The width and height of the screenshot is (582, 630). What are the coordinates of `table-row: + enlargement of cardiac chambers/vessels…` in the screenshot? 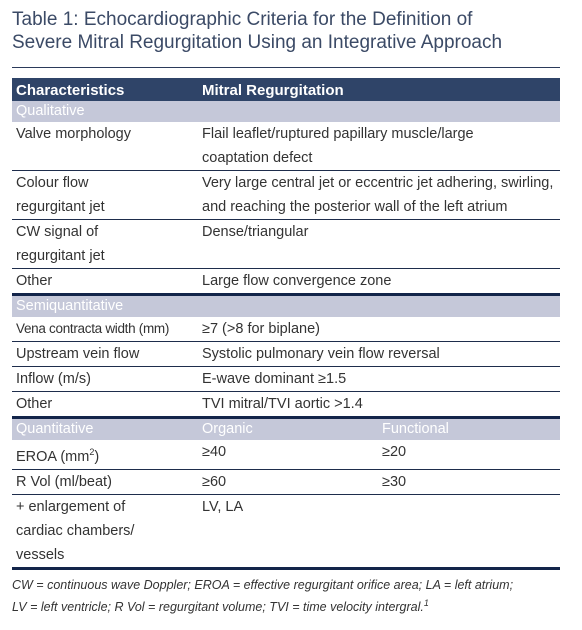 It's located at (286, 532).